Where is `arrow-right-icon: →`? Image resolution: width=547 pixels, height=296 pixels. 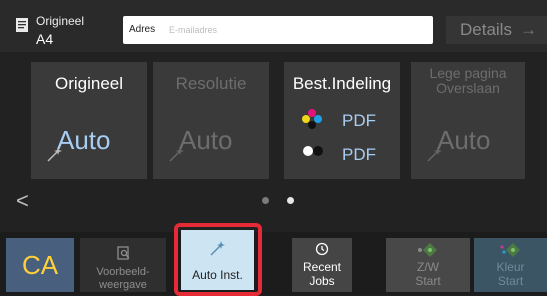
arrow-right-icon: → is located at coordinates (528, 29).